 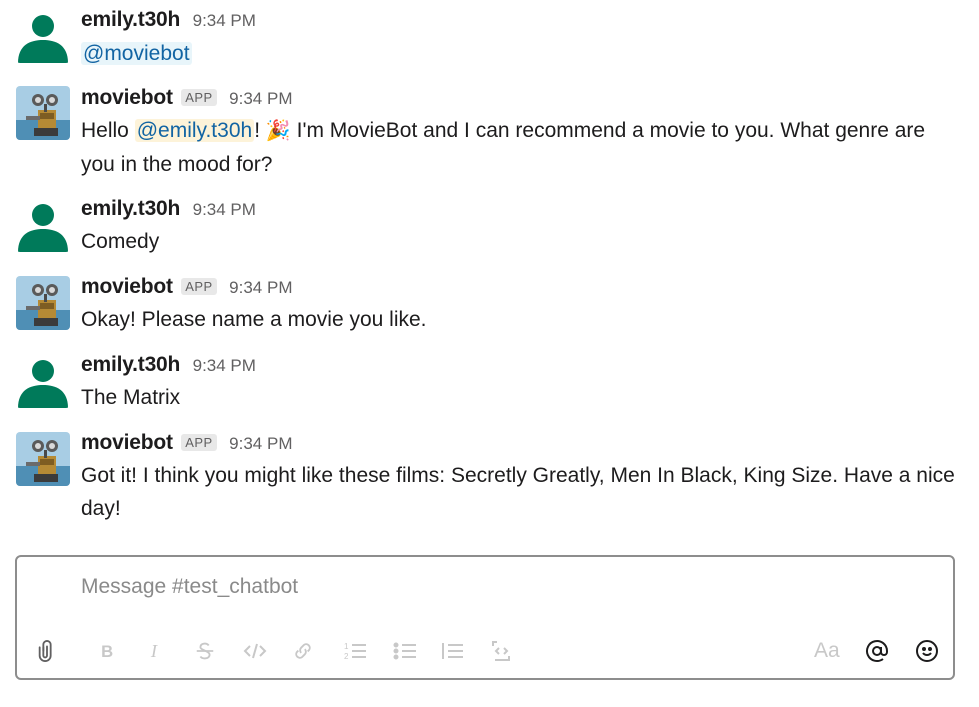 What do you see at coordinates (108, 130) in the screenshot?
I see `message-text: Hello` at bounding box center [108, 130].